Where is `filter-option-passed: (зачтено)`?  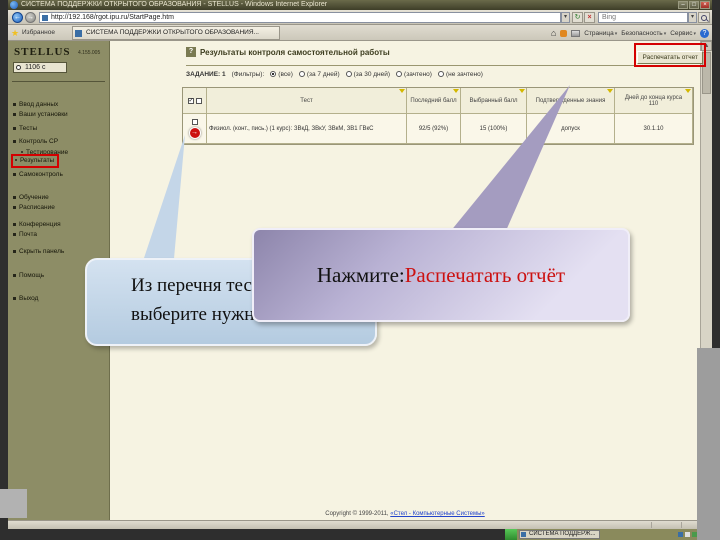
filter-option-passed: (зачтено) is located at coordinates (414, 74).